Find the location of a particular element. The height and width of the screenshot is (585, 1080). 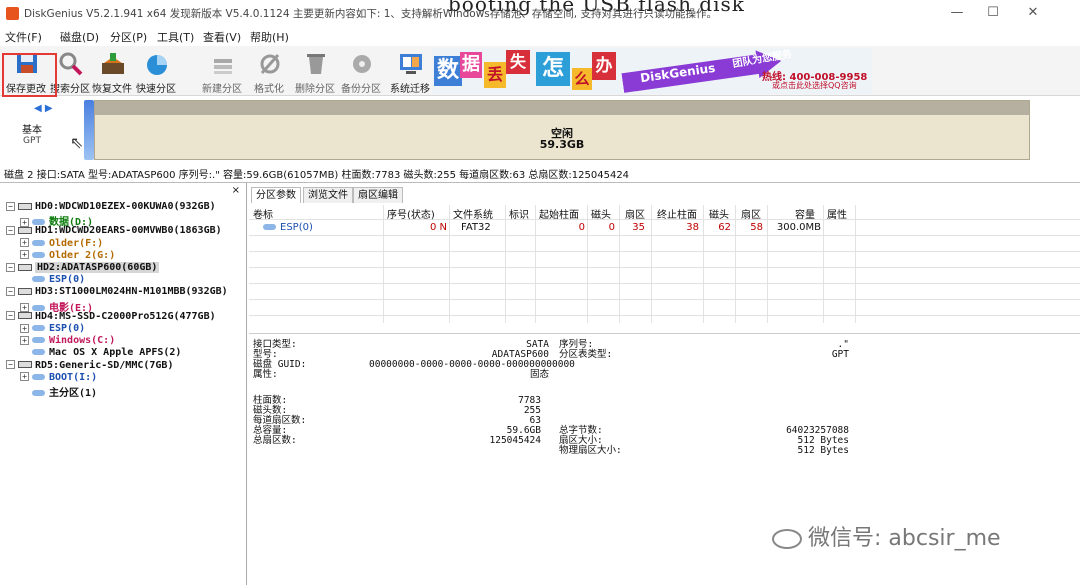

tree-item-label: Mac OS X Apple APFS(2) is located at coordinates (115, 353).